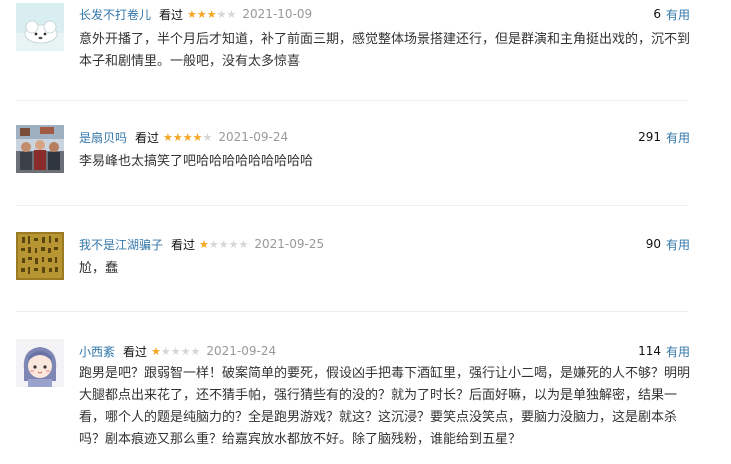 This screenshot has height=464, width=731. I want to click on review-content: 李易峰也太搞笑了吧哈哈哈哈哈哈哈哈哈, so click(196, 161).